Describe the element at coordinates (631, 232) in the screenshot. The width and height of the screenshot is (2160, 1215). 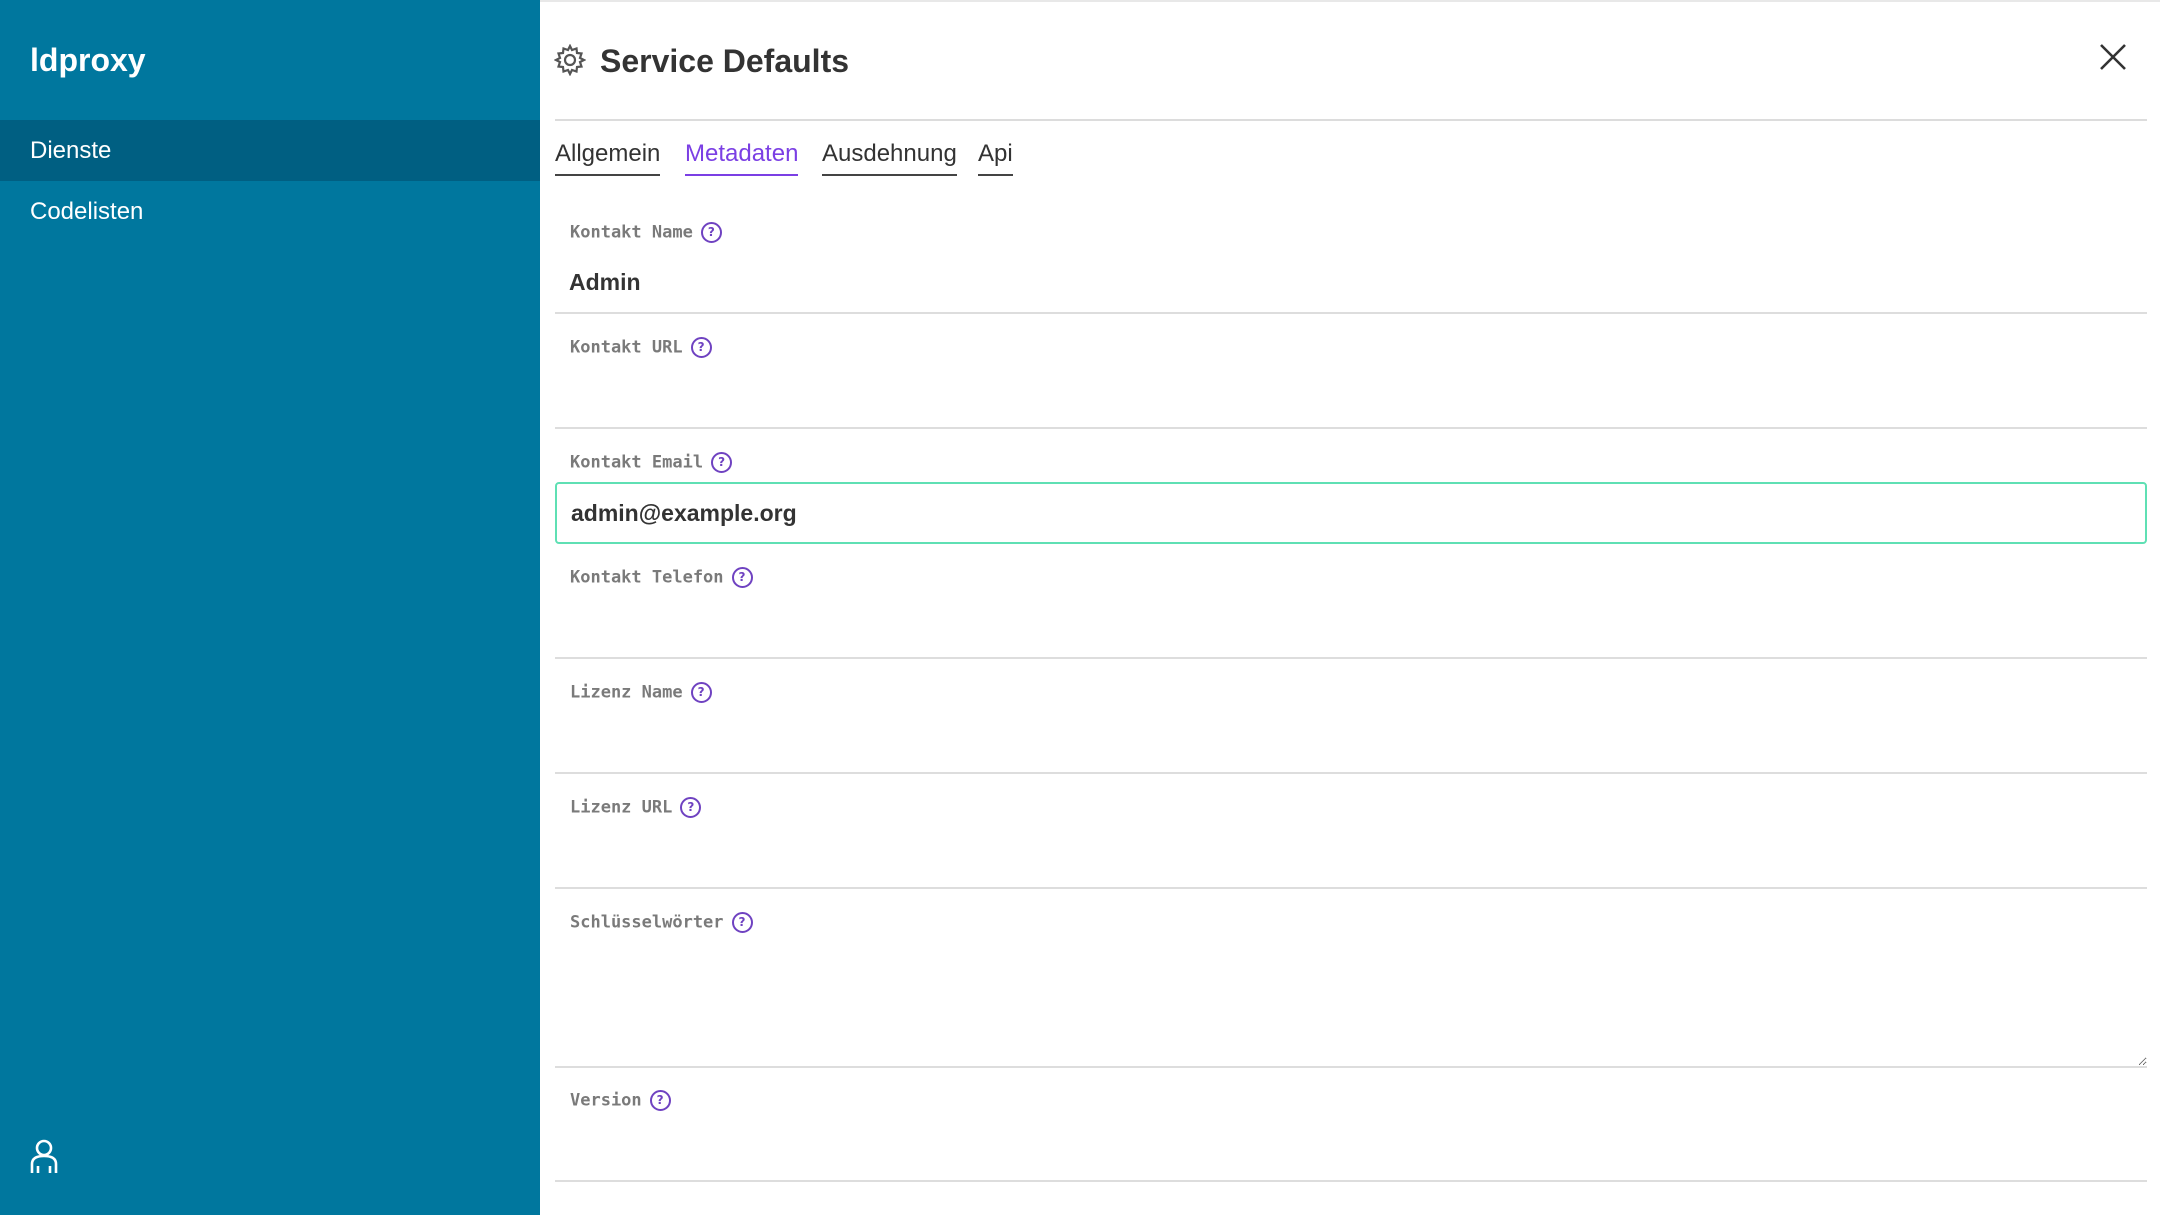
I see `contact-name-label: Kontakt Name` at that location.